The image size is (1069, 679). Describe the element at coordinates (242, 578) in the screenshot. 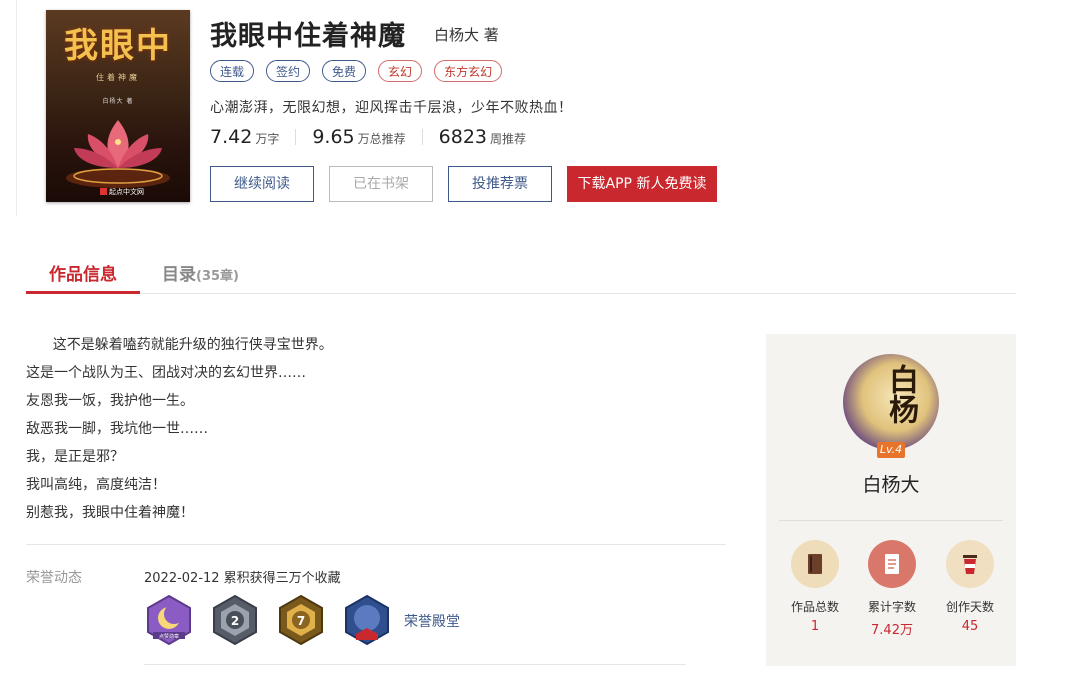

I see `honor-entry: 2022-02-12 累积获得三万个收藏` at that location.